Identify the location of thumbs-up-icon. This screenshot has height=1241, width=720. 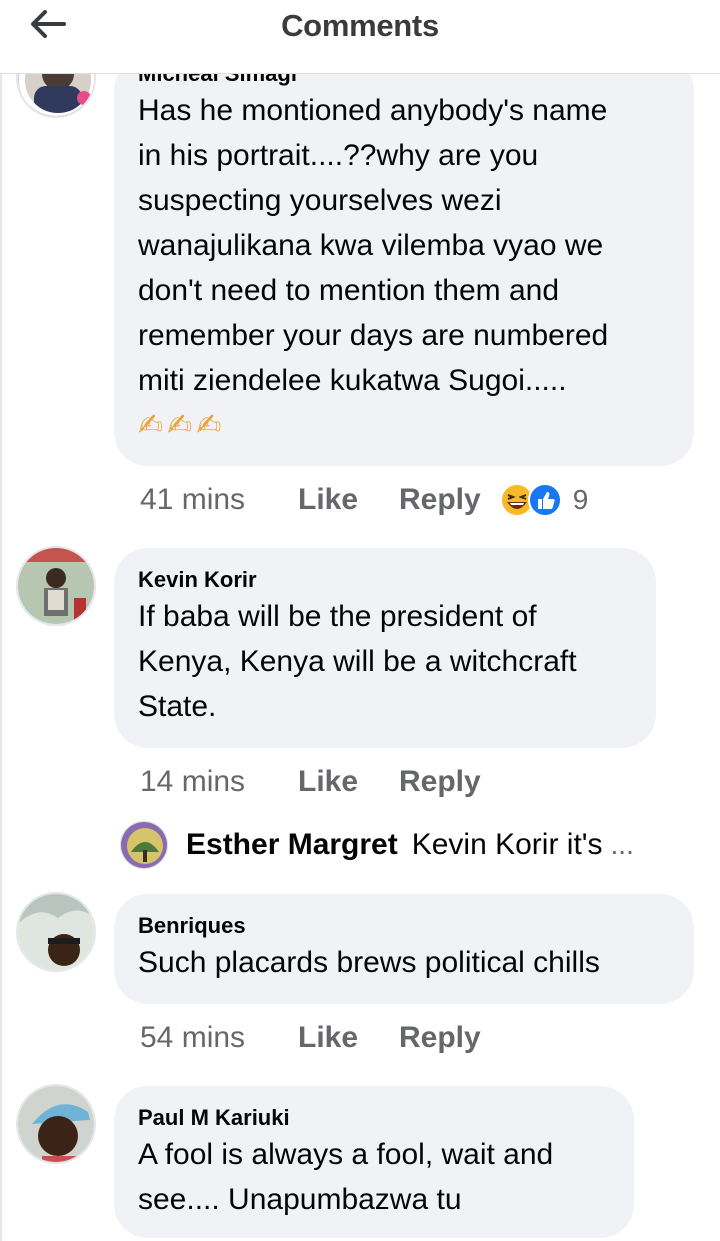
(544, 500).